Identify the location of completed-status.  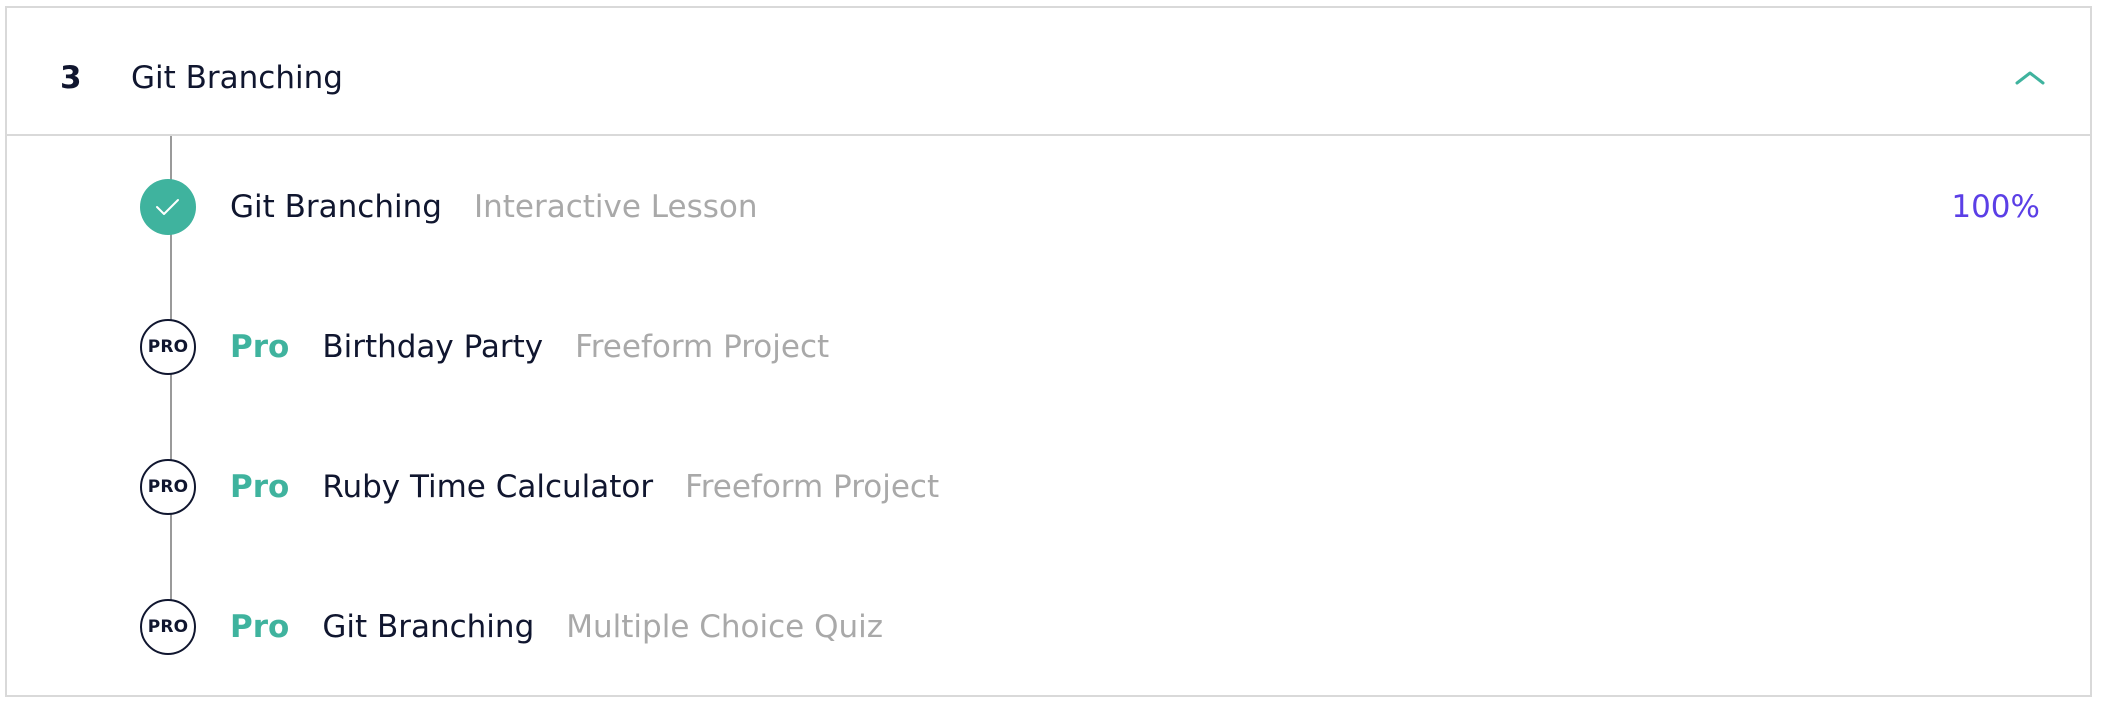
(168, 207).